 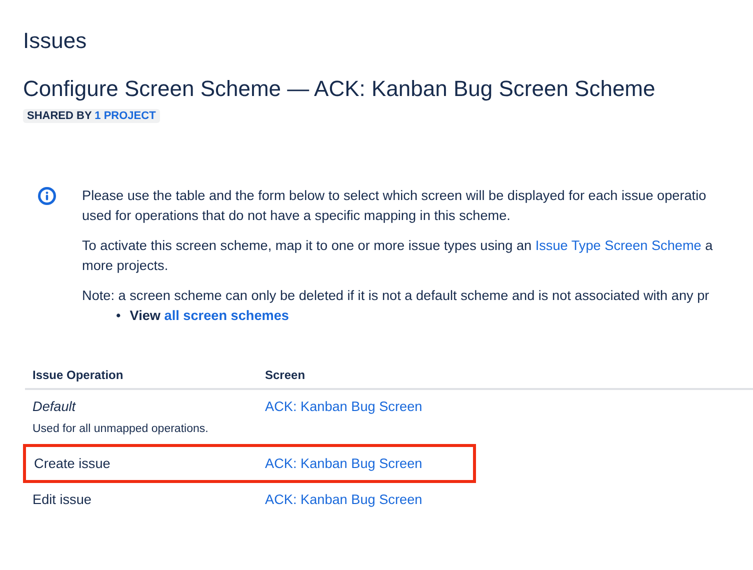 What do you see at coordinates (397, 256) in the screenshot?
I see `info-paragraph: To activate this screen scheme, map it to one or more issue types using an Issue Type Screen Scheme a more projects.` at bounding box center [397, 256].